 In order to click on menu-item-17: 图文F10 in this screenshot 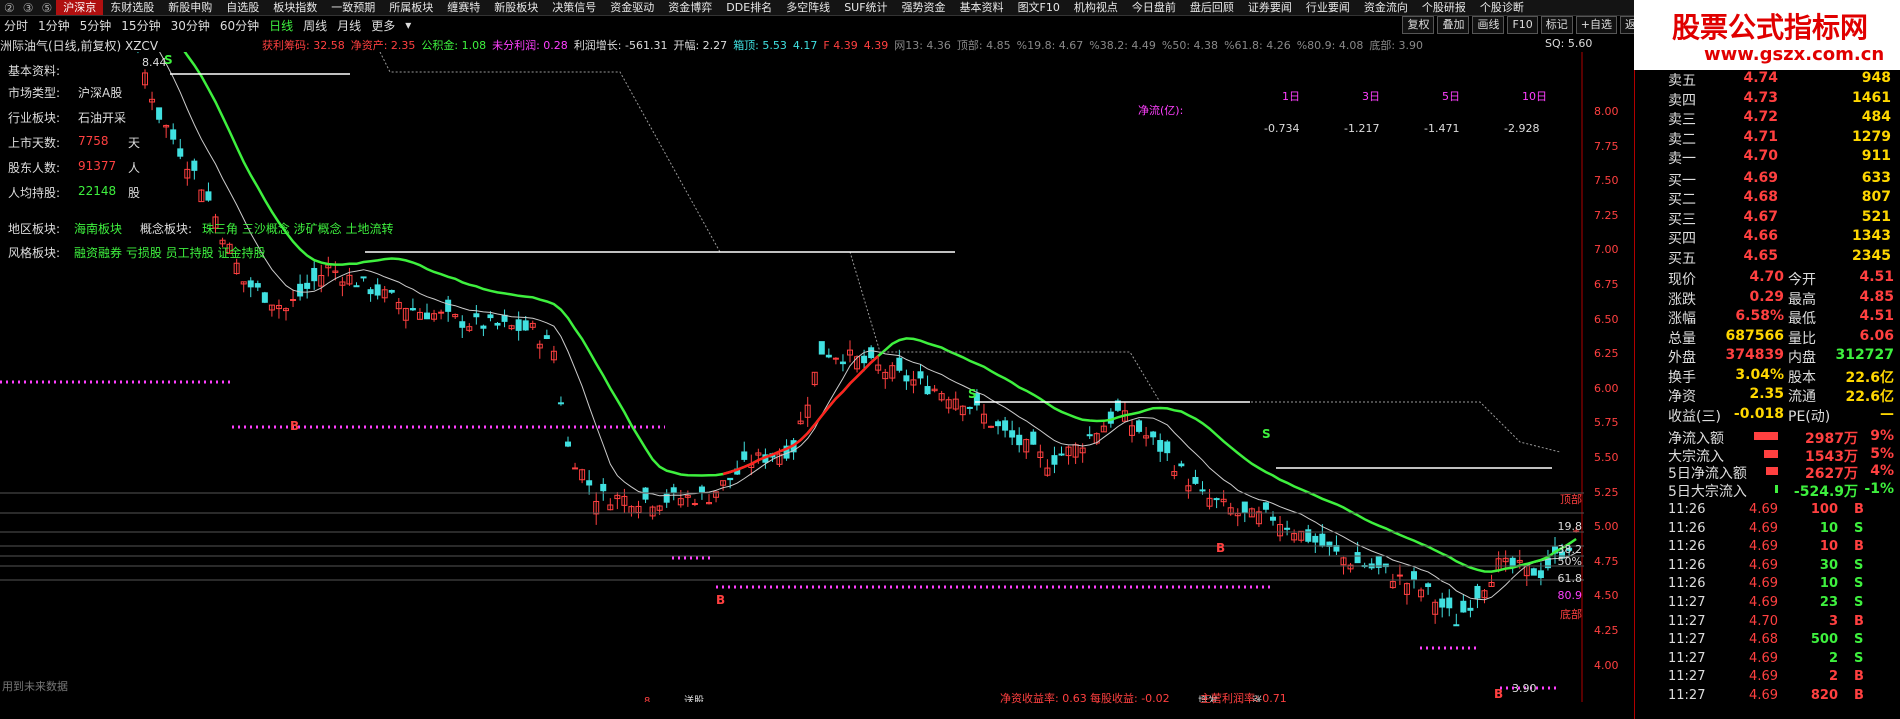, I will do `click(1039, 7)`.